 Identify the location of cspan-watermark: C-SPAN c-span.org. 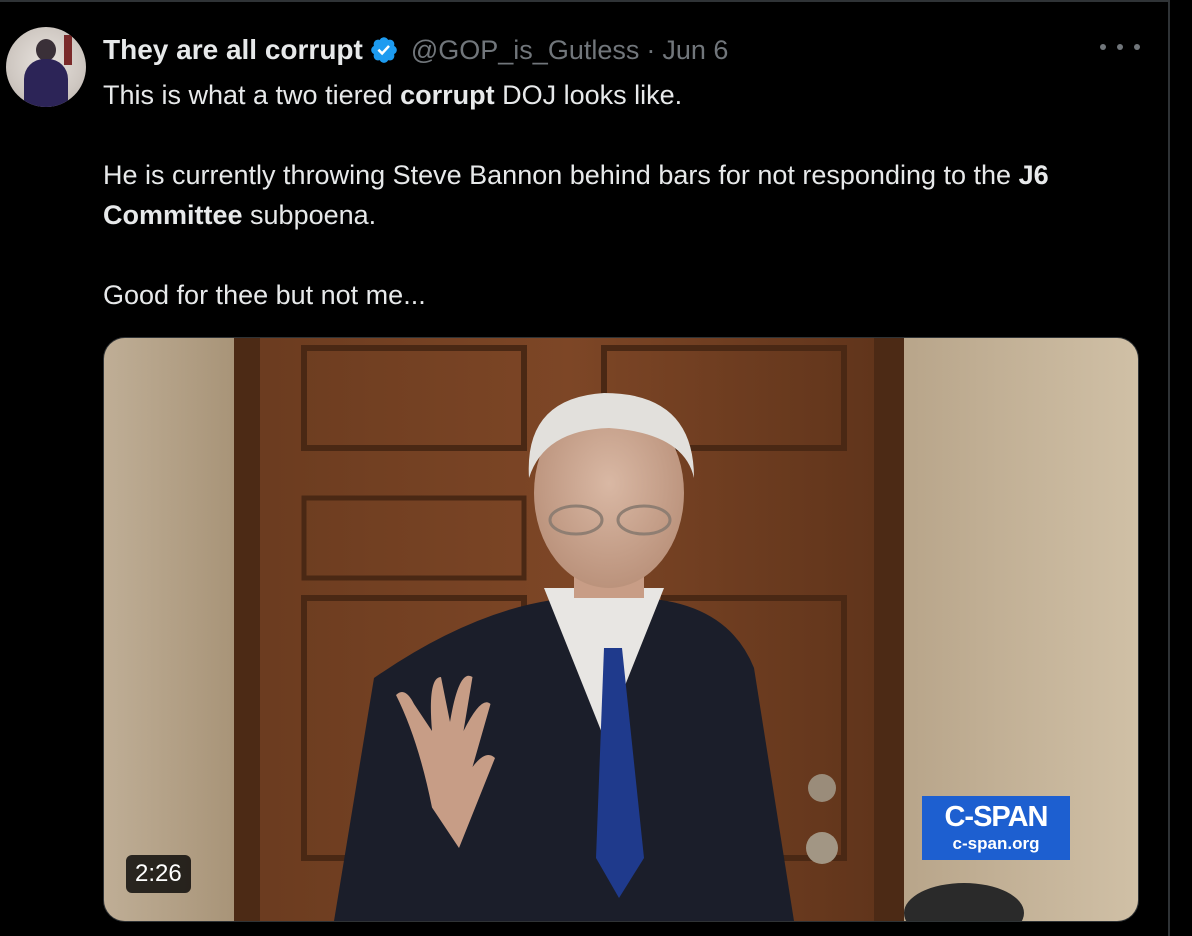
(996, 828).